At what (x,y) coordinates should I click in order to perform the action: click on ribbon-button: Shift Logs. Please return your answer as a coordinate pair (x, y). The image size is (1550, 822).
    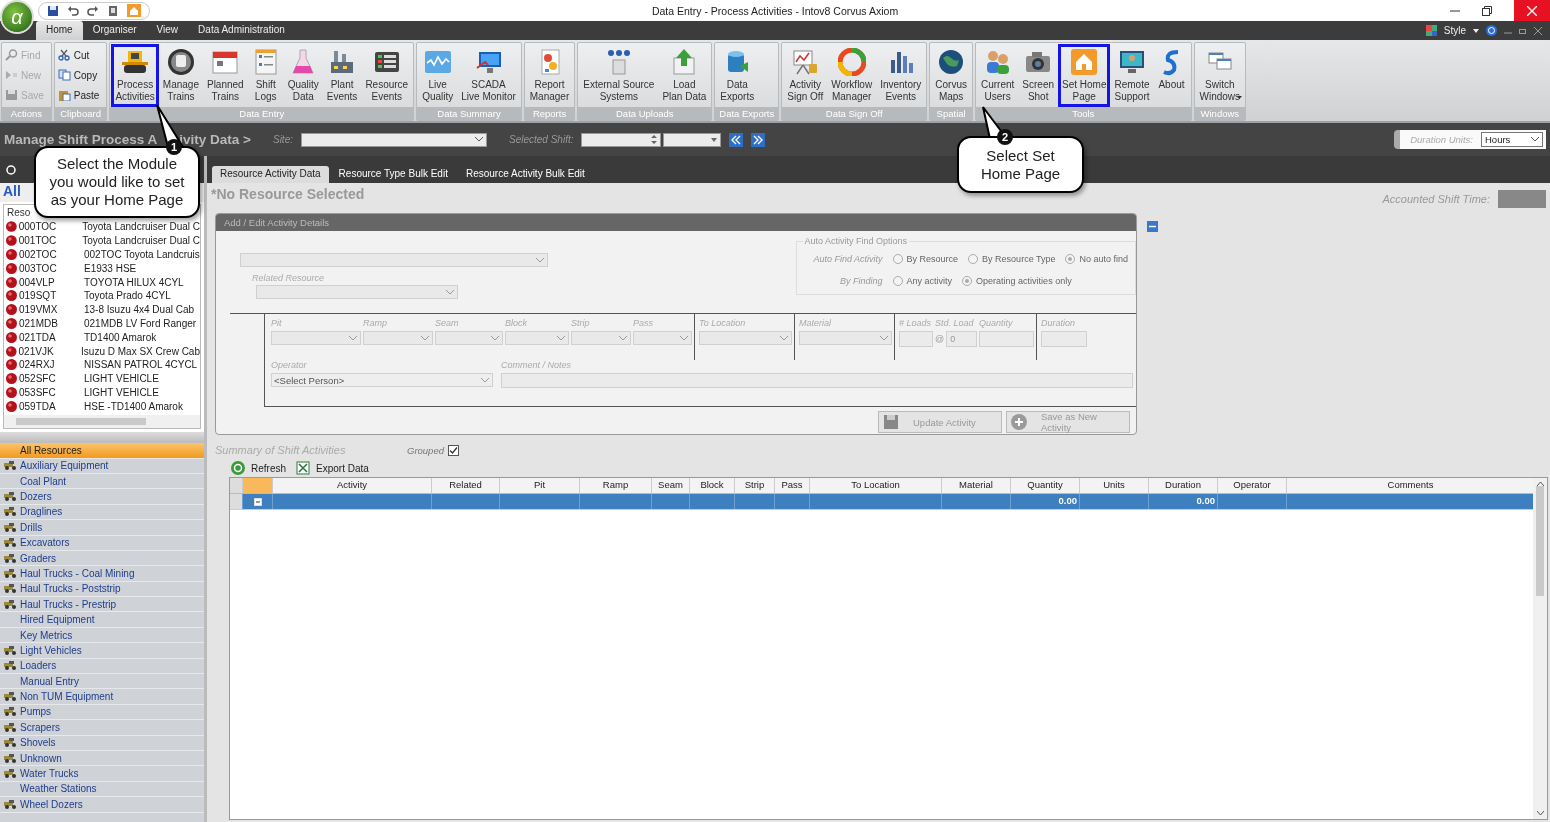
    Looking at the image, I should click on (265, 75).